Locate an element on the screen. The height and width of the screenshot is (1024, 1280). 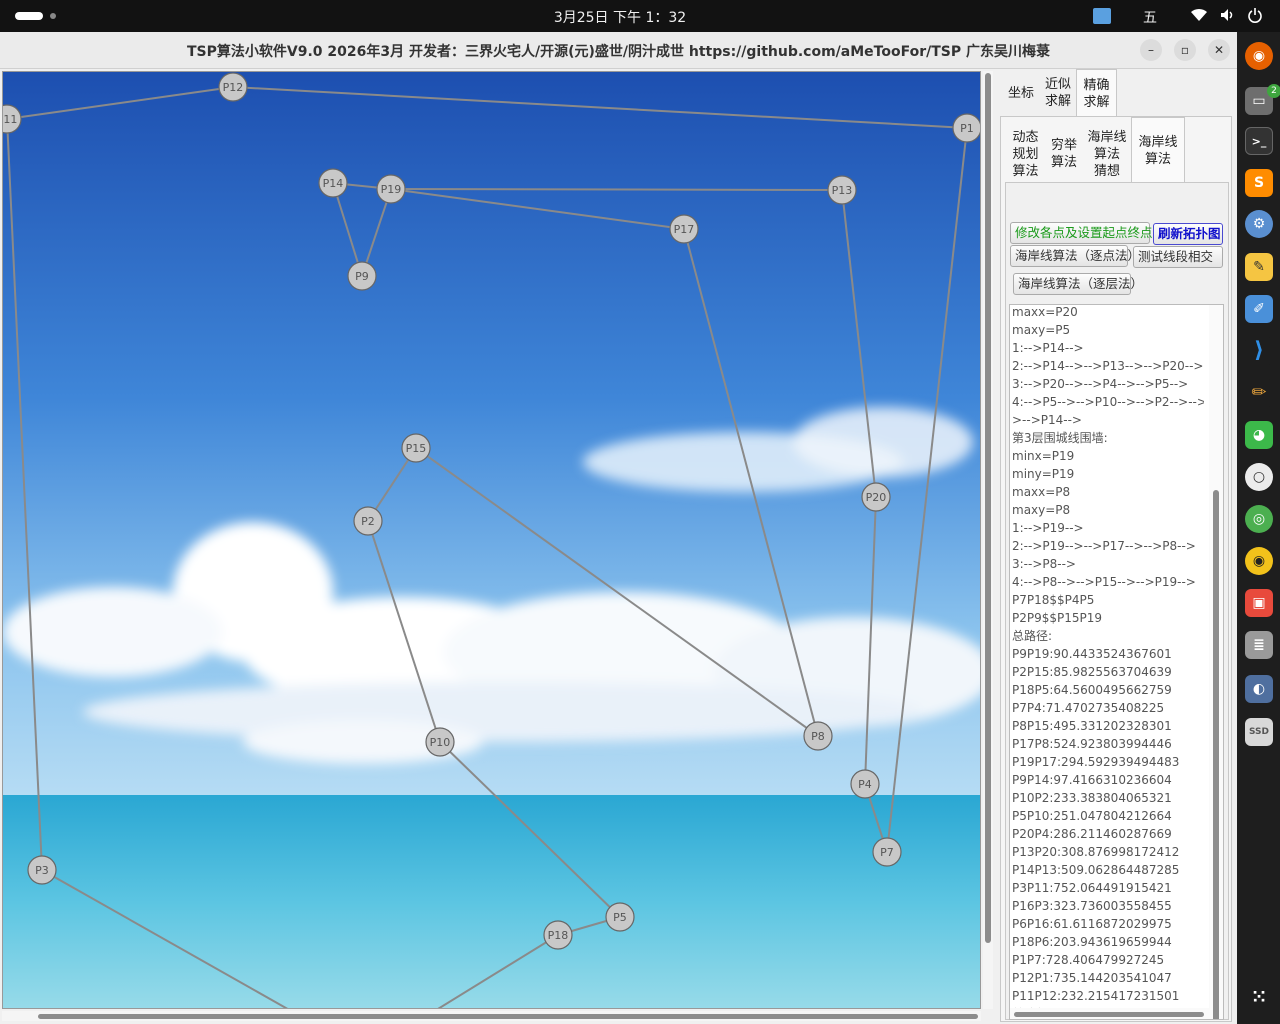
input-method-label: 五 is located at coordinates (1150, 17).